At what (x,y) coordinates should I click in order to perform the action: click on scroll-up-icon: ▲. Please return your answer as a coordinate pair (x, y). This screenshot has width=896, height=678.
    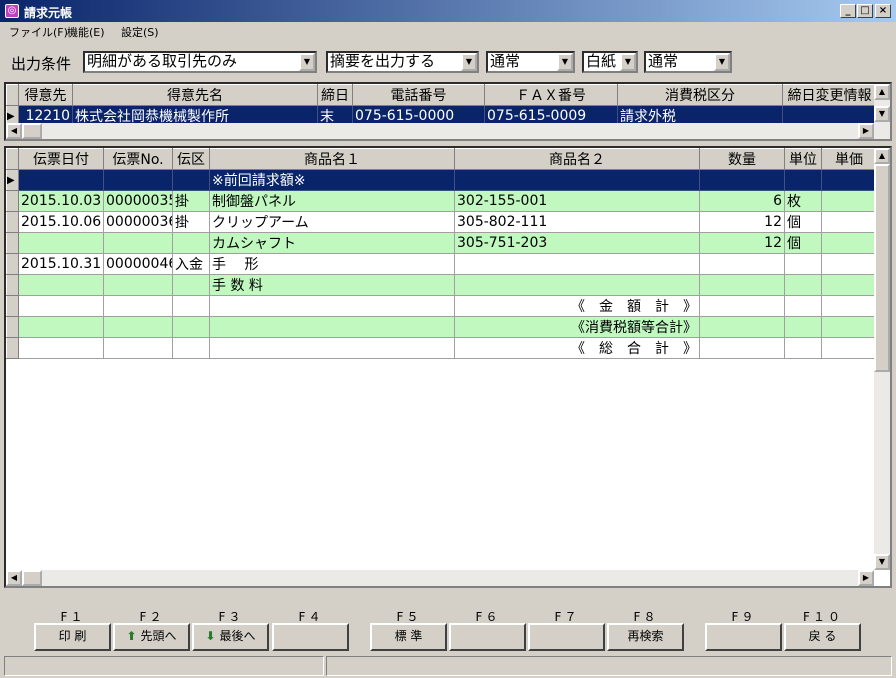
    Looking at the image, I should click on (882, 156).